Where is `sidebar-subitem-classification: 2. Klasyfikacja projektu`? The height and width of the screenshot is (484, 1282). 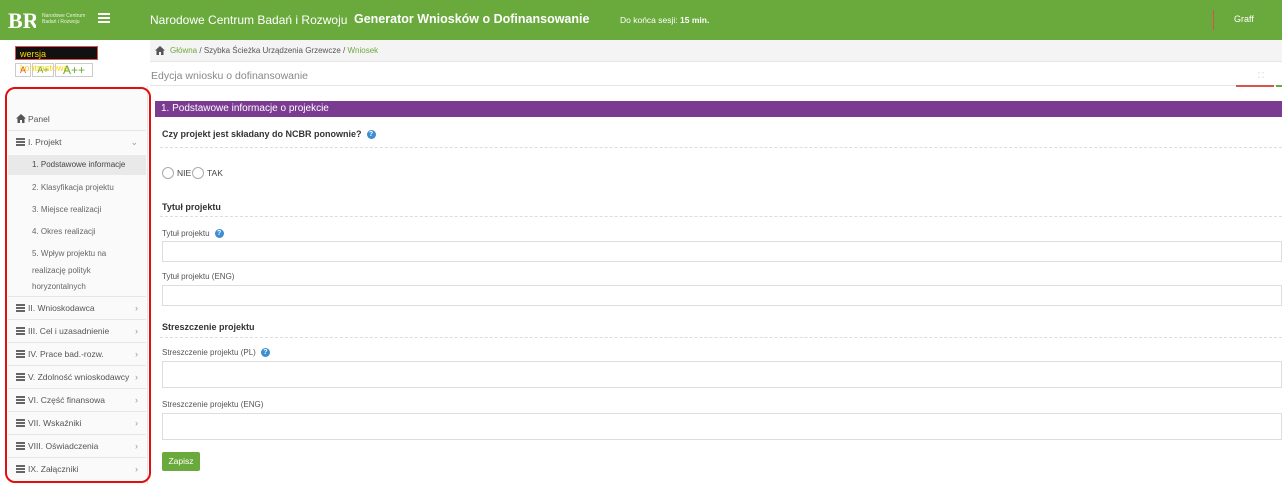 sidebar-subitem-classification: 2. Klasyfikacja projektu is located at coordinates (77, 188).